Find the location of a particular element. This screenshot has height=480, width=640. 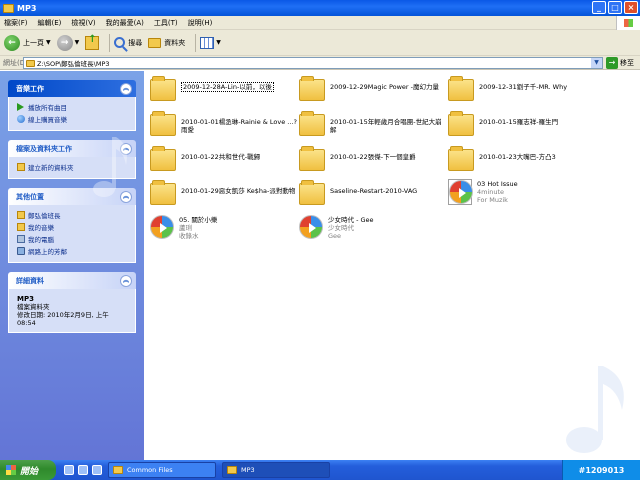

system-tray: #1209013 is located at coordinates (601, 470).